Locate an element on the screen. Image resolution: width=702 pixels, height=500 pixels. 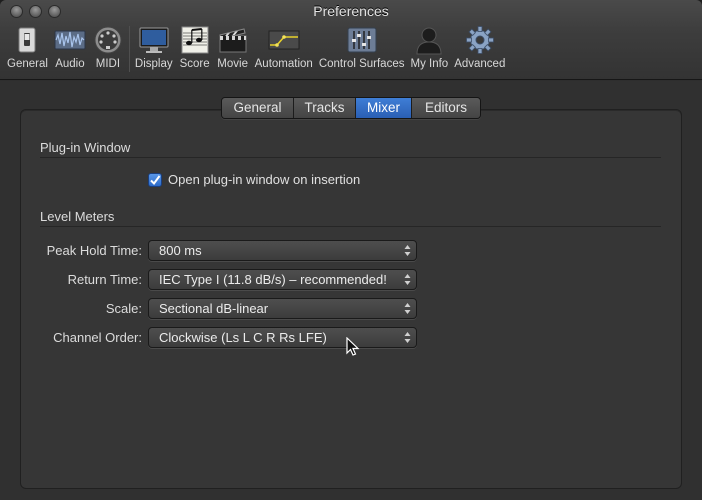
toolbar-score: Score is located at coordinates (195, 50).